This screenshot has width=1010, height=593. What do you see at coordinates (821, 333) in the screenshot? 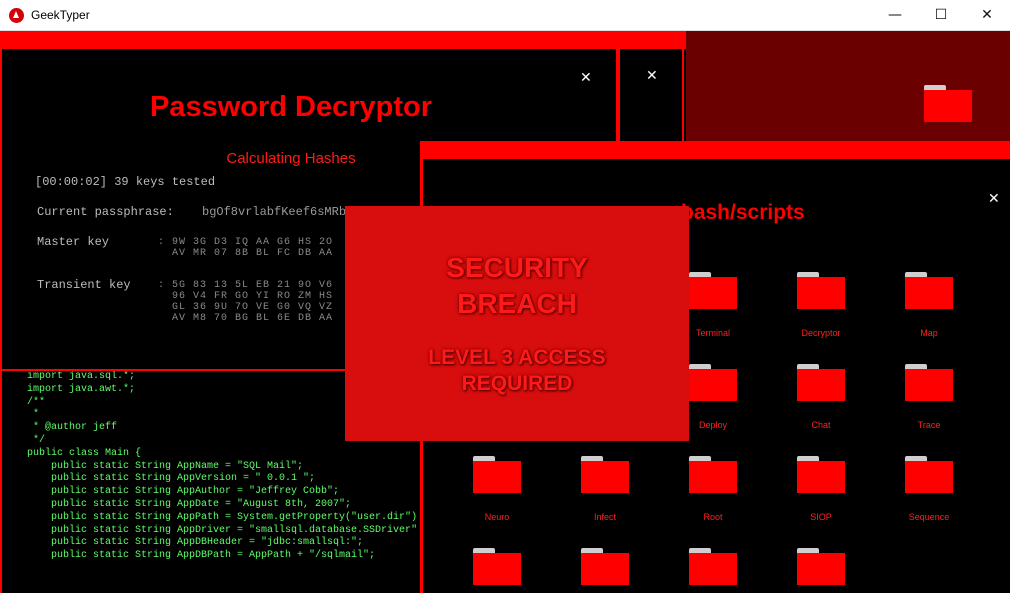
I see `folder-decryptor-label: Decryptor` at bounding box center [821, 333].